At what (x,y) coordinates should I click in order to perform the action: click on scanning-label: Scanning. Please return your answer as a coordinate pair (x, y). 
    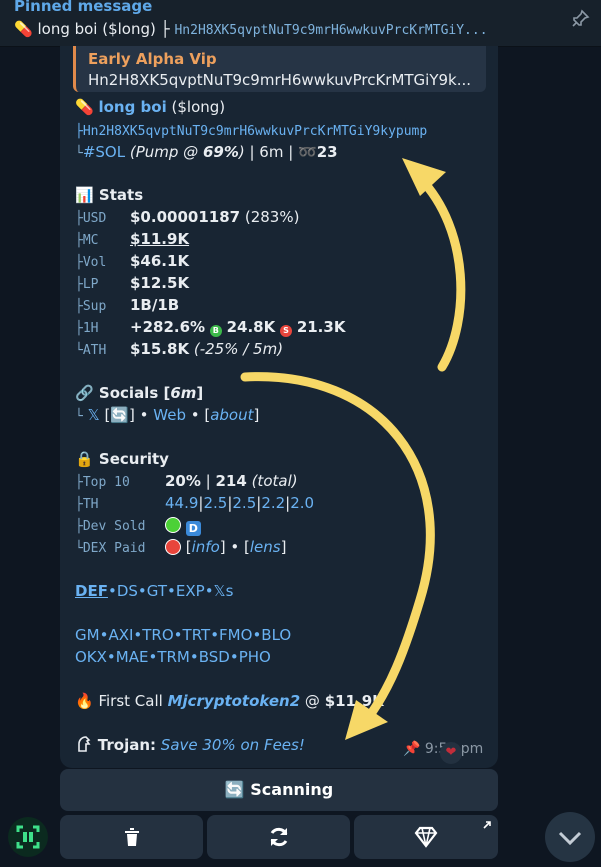
    Looking at the image, I should click on (292, 789).